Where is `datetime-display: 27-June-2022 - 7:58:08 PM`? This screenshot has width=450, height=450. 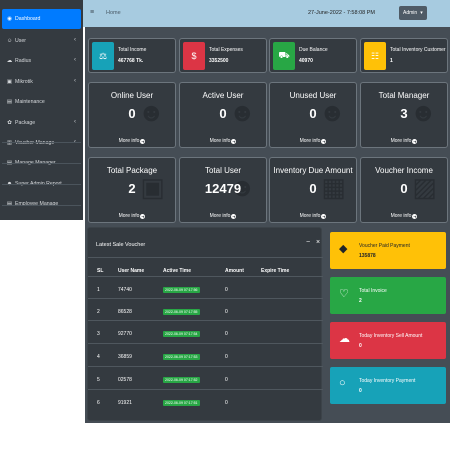
datetime-display: 27-June-2022 - 7:58:08 PM is located at coordinates (341, 13).